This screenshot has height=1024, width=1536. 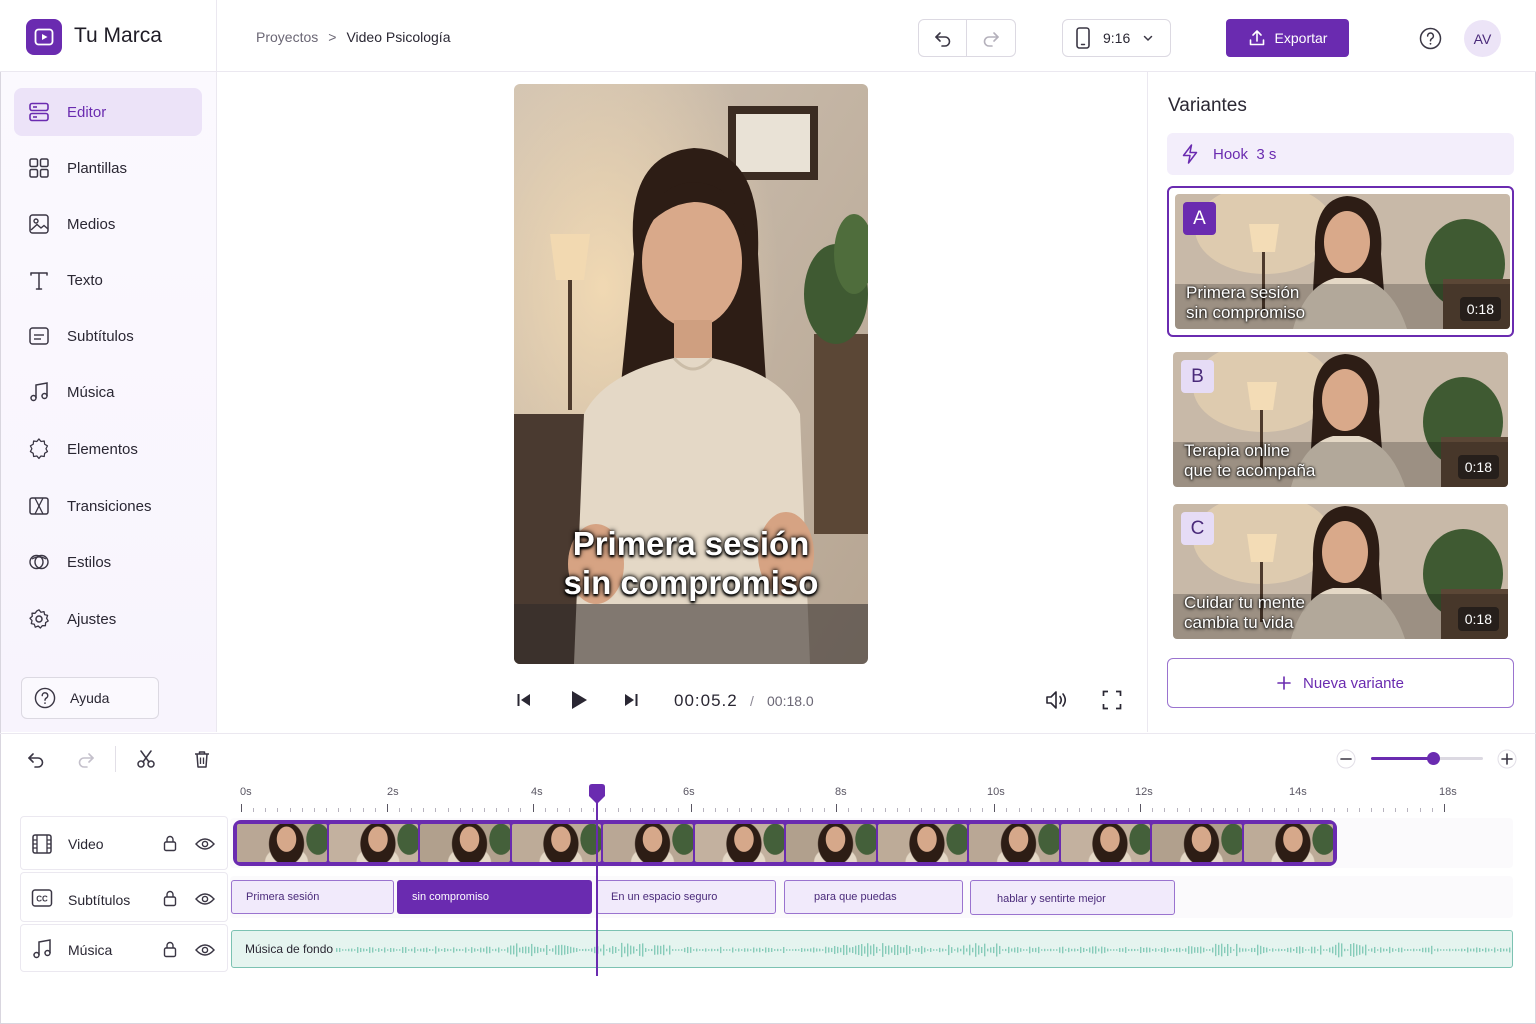 What do you see at coordinates (943, 38) in the screenshot?
I see `undo-button` at bounding box center [943, 38].